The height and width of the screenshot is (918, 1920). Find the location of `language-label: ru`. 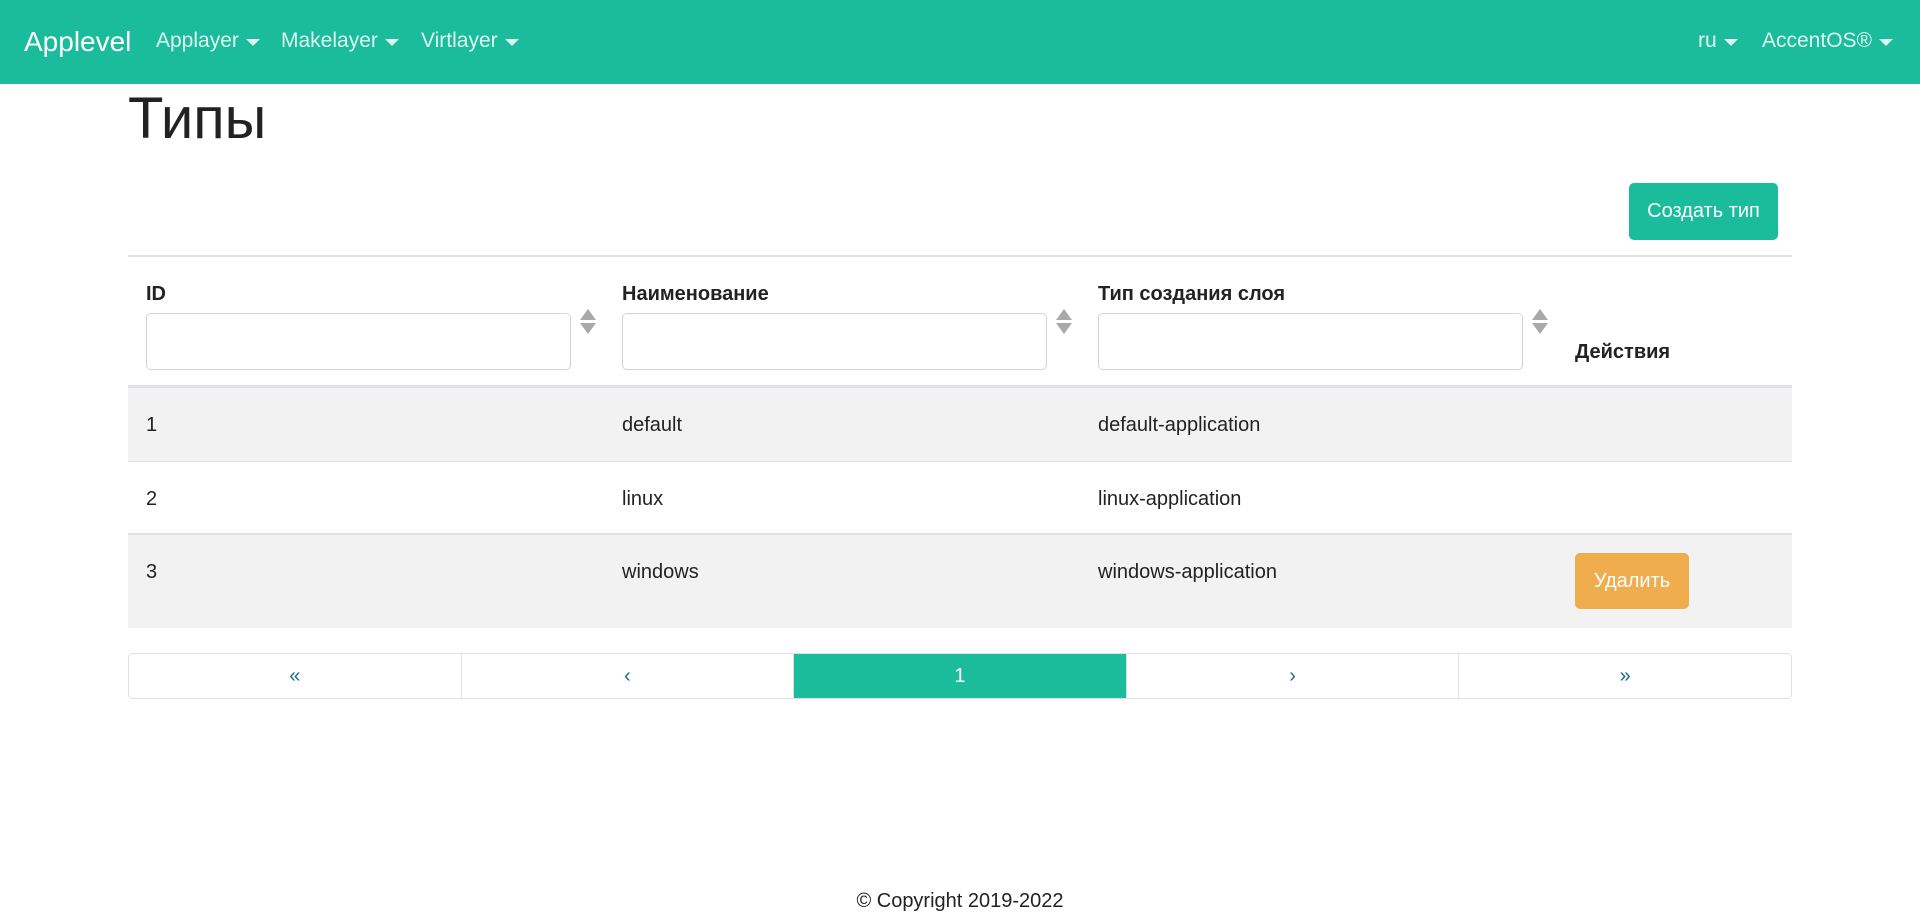

language-label: ru is located at coordinates (1707, 40).